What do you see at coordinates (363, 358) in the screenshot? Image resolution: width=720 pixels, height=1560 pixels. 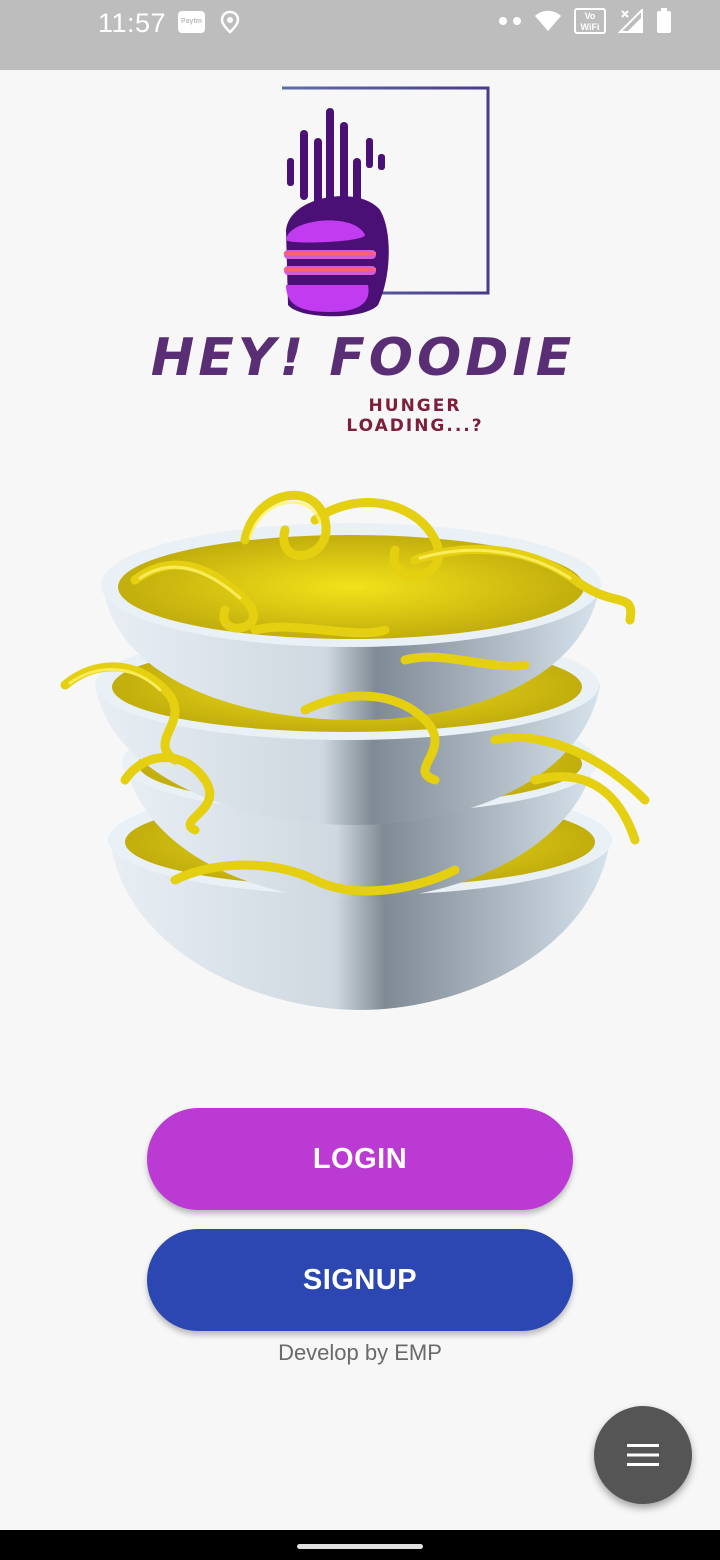 I see `app-name: HEY! FOODIE` at bounding box center [363, 358].